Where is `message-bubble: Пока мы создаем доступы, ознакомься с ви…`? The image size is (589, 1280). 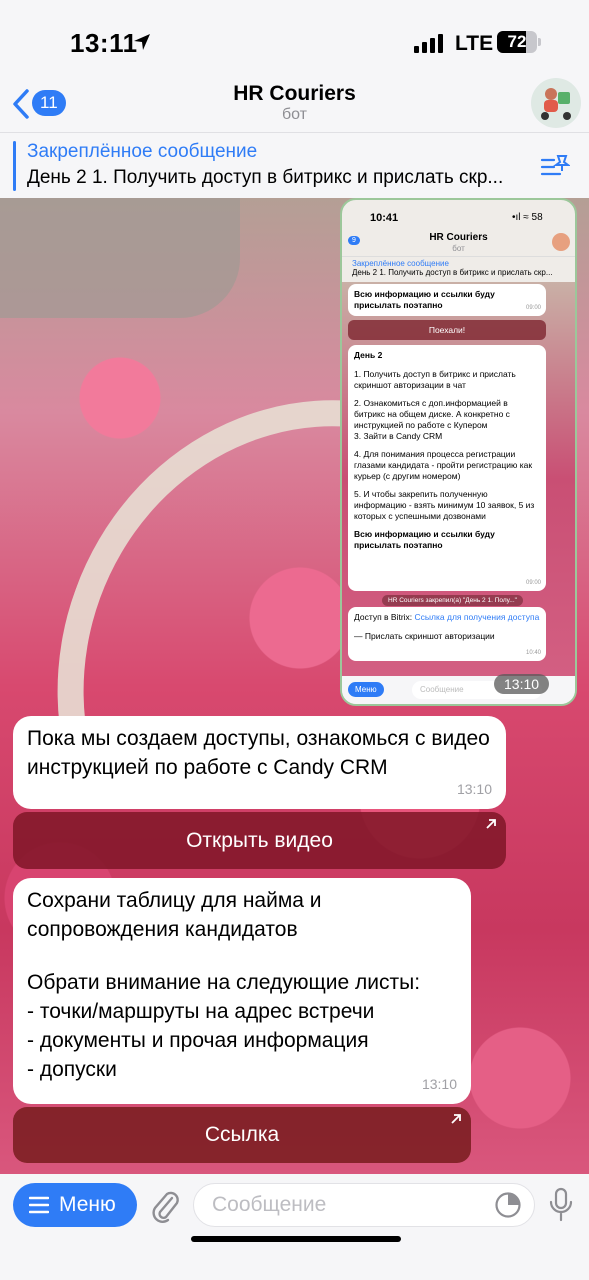
message-bubble: Пока мы создаем доступы, ознакомься с ви… is located at coordinates (259, 762).